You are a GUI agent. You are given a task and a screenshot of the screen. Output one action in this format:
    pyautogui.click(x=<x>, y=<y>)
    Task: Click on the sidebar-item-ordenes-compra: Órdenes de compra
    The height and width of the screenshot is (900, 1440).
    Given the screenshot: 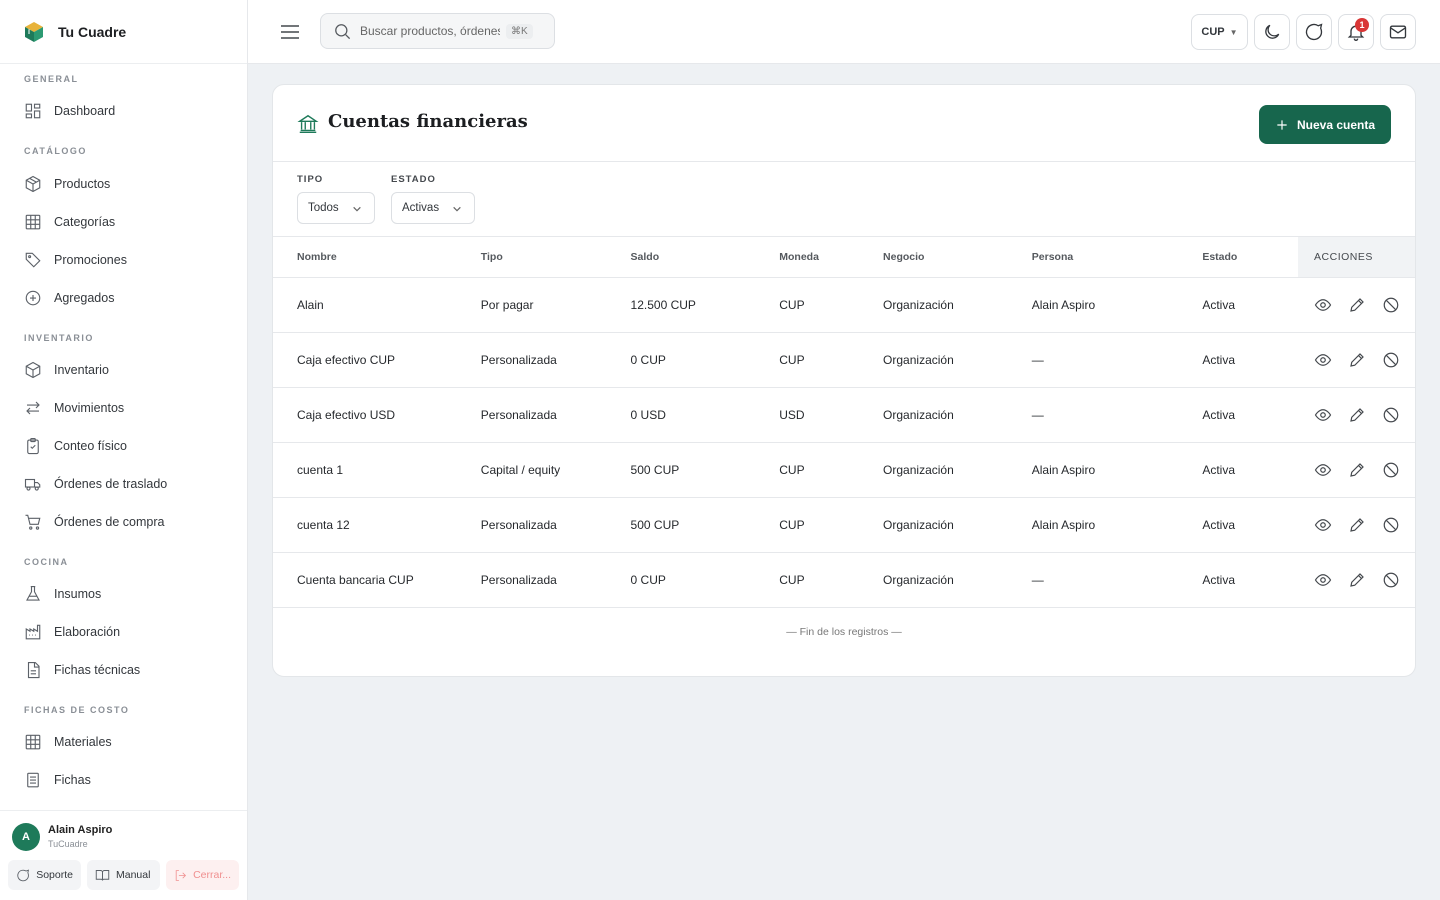 What is the action you would take?
    pyautogui.click(x=124, y=522)
    